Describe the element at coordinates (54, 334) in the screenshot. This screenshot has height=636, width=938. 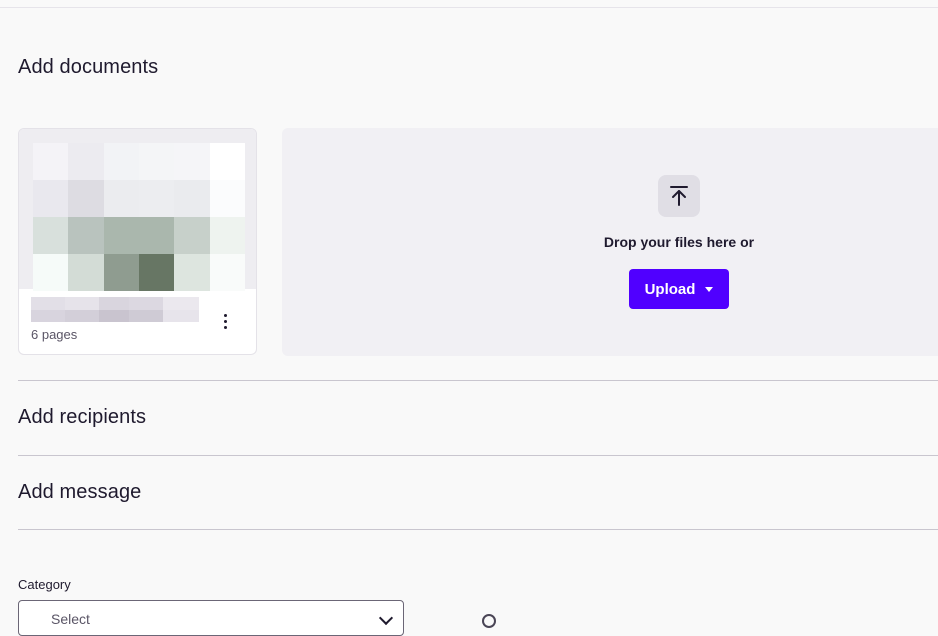
I see `document-page-count: 6 pages` at that location.